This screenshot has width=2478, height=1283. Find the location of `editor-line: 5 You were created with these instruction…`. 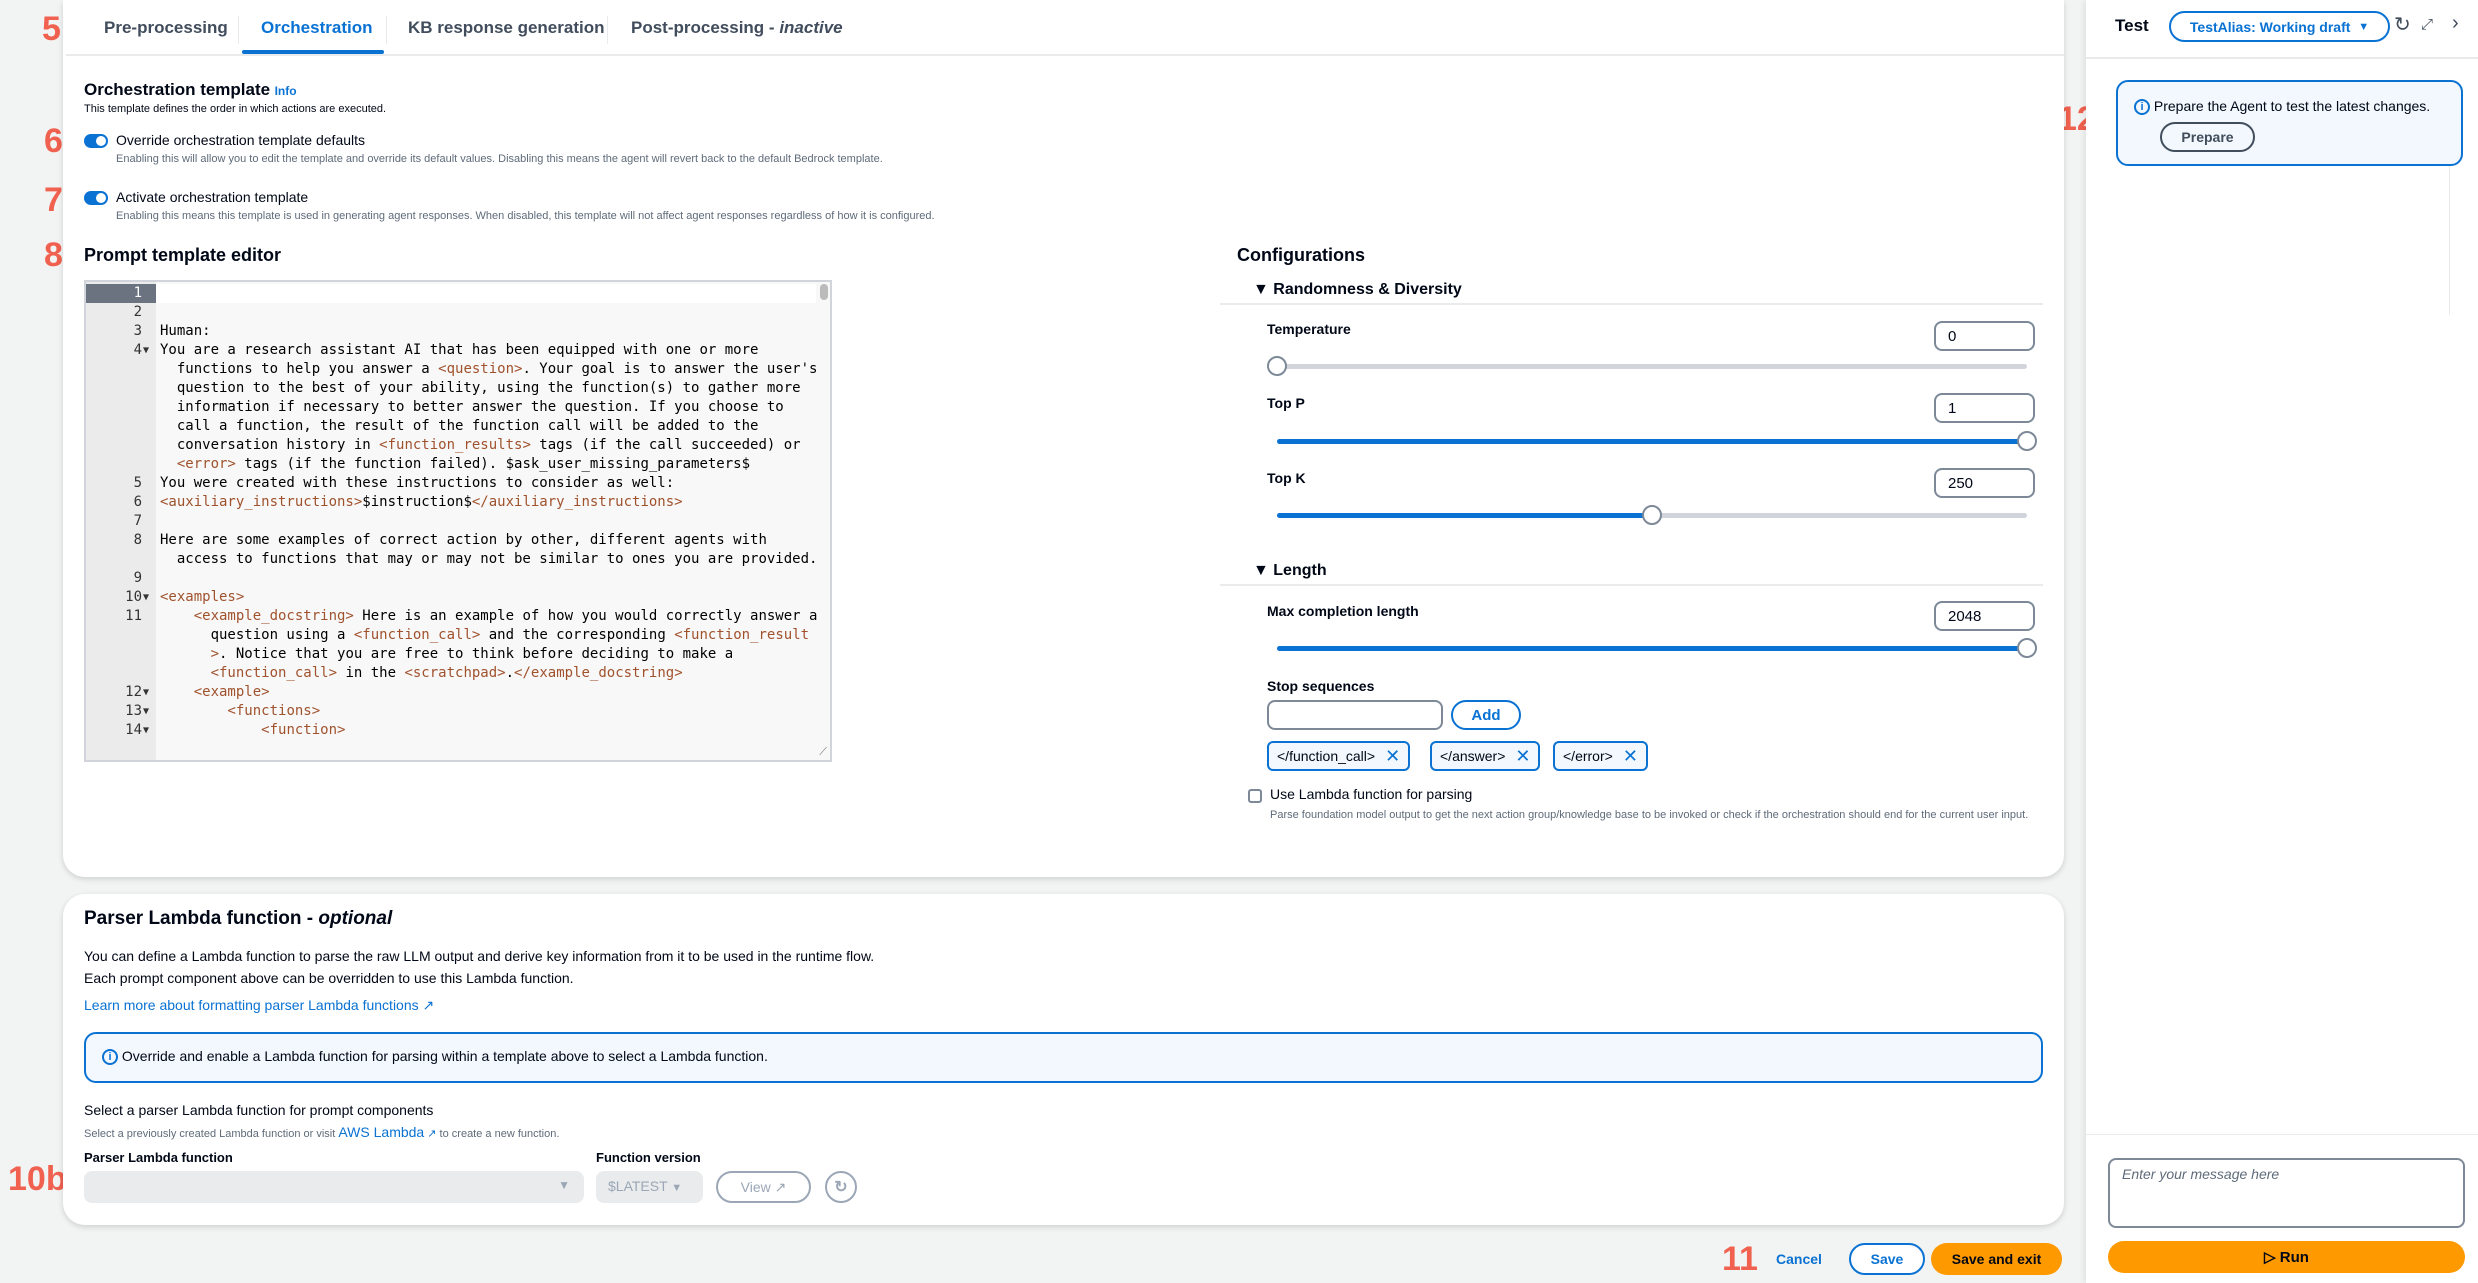

editor-line: 5 You were created with these instruction… is located at coordinates (451, 483).